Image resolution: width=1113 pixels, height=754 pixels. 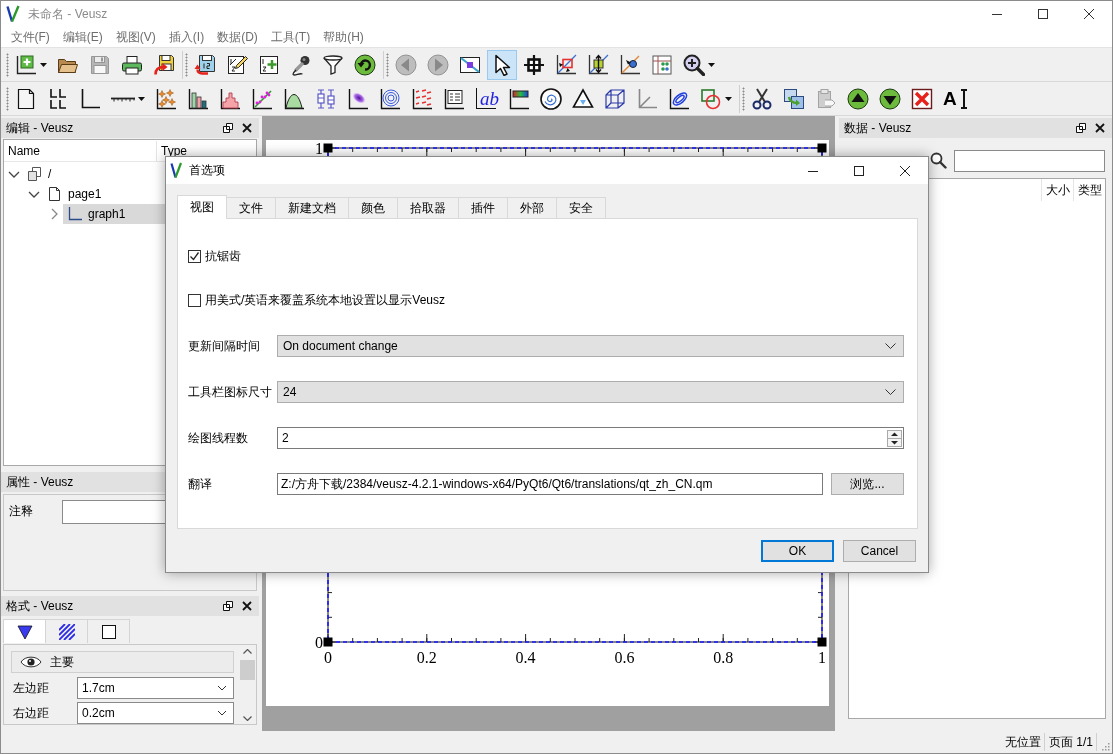 I want to click on status-text: 页面 1/1, so click(x=1071, y=742).